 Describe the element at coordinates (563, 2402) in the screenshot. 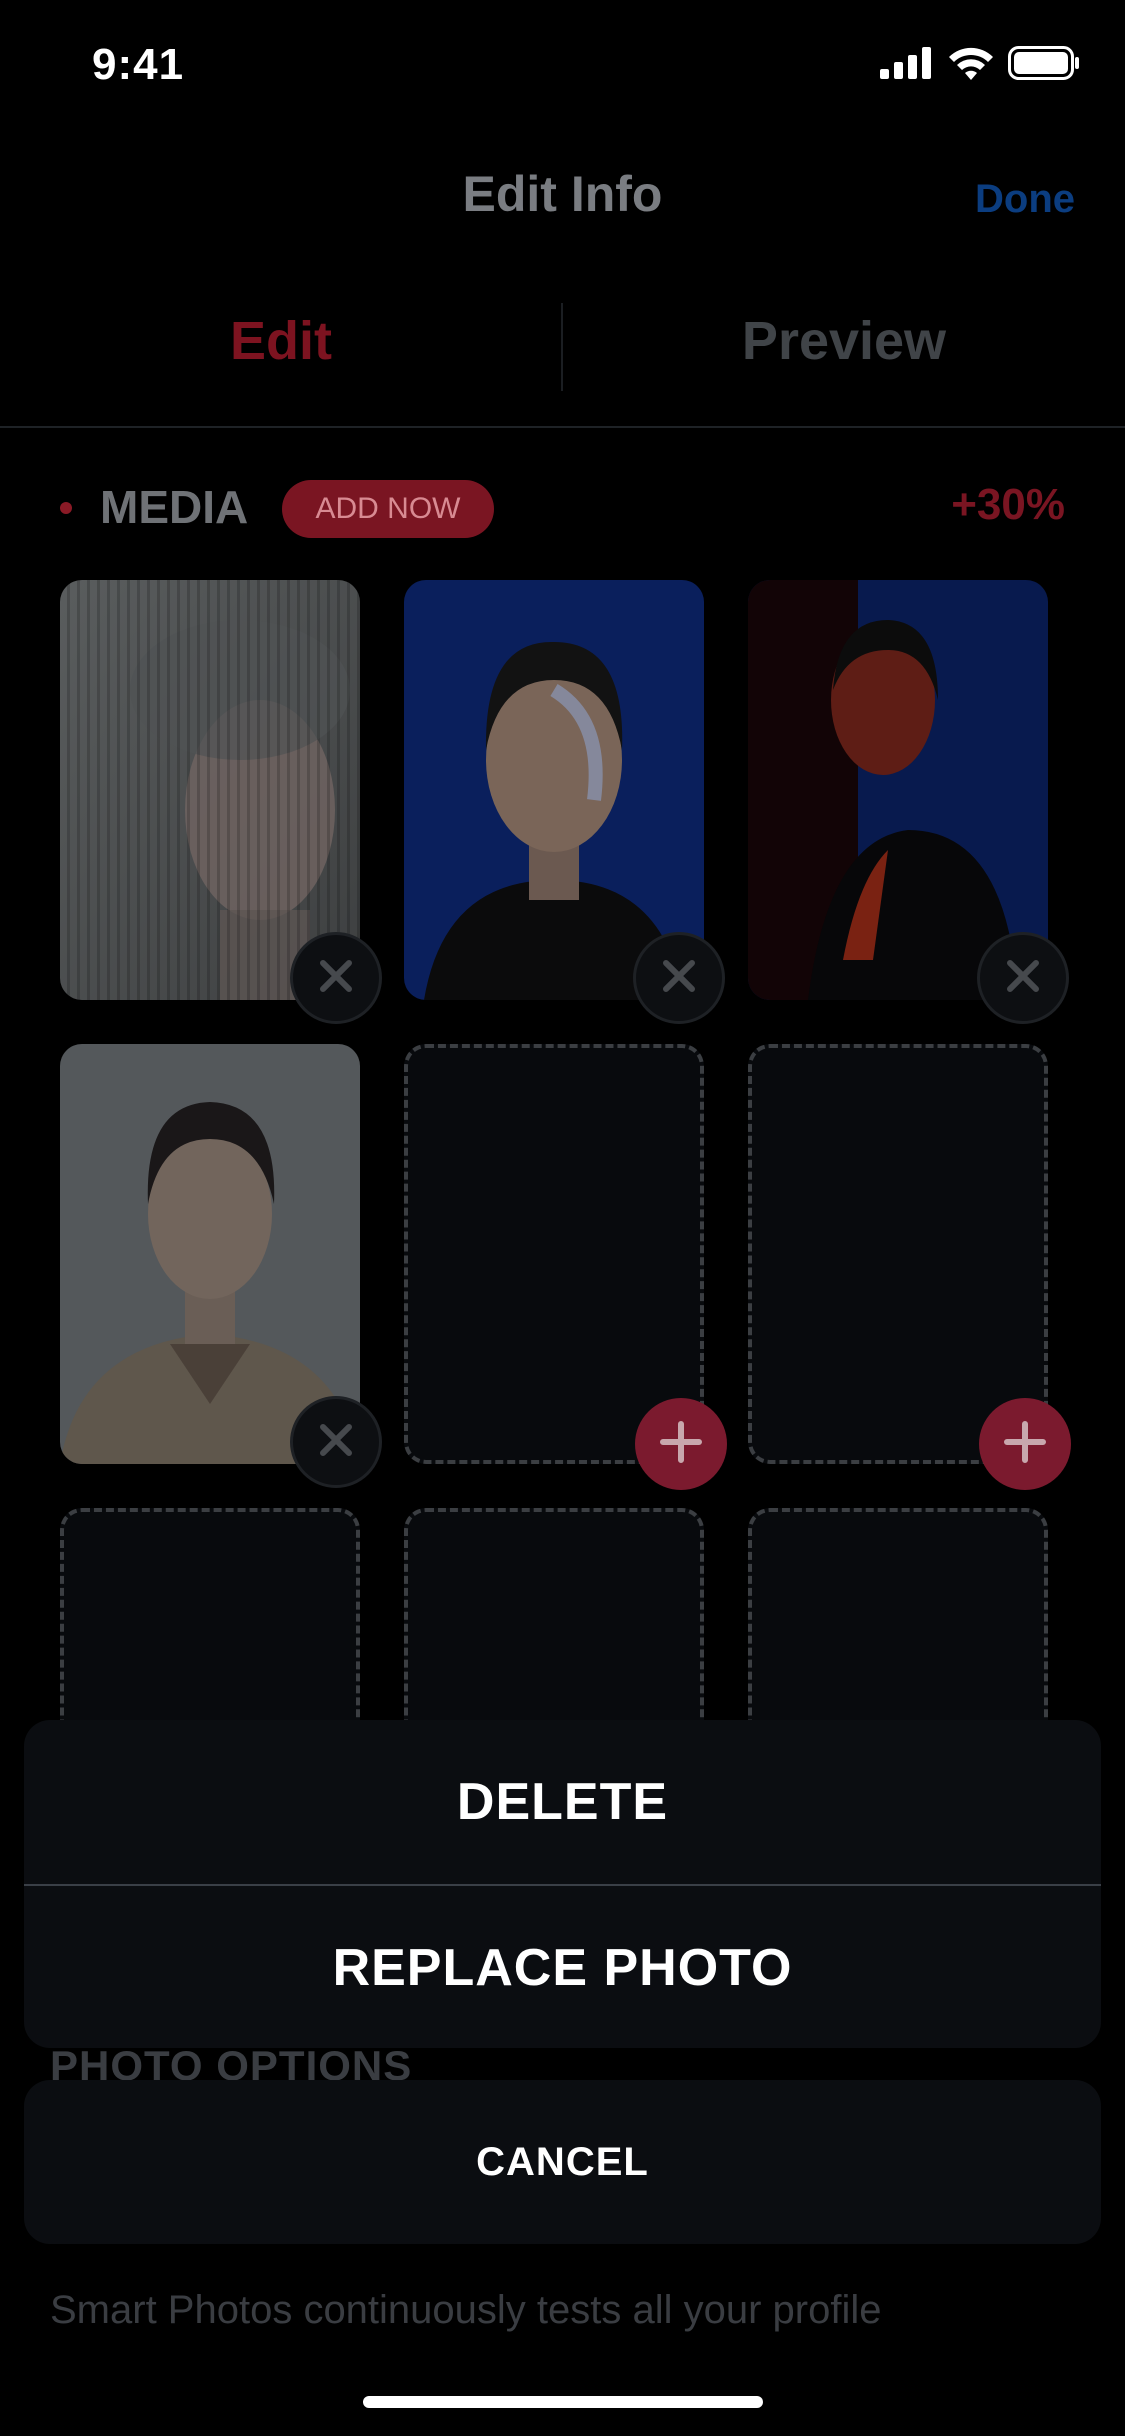

I see `home-indicator` at that location.